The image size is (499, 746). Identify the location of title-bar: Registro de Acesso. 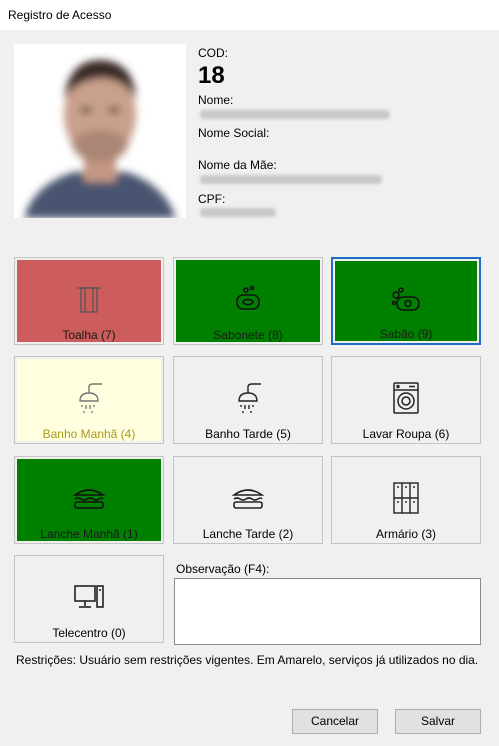
(249, 15).